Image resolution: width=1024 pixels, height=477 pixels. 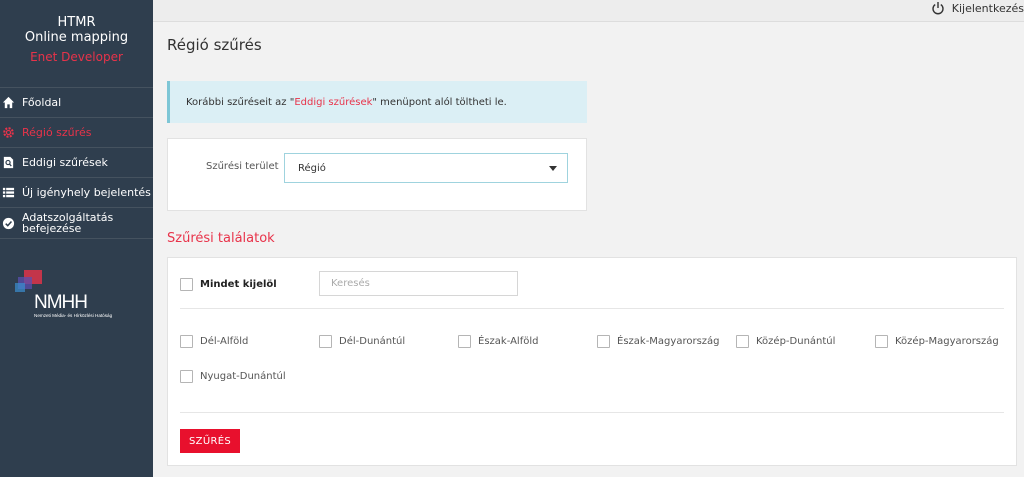 I want to click on results-title: Szűrési találatok, so click(x=221, y=238).